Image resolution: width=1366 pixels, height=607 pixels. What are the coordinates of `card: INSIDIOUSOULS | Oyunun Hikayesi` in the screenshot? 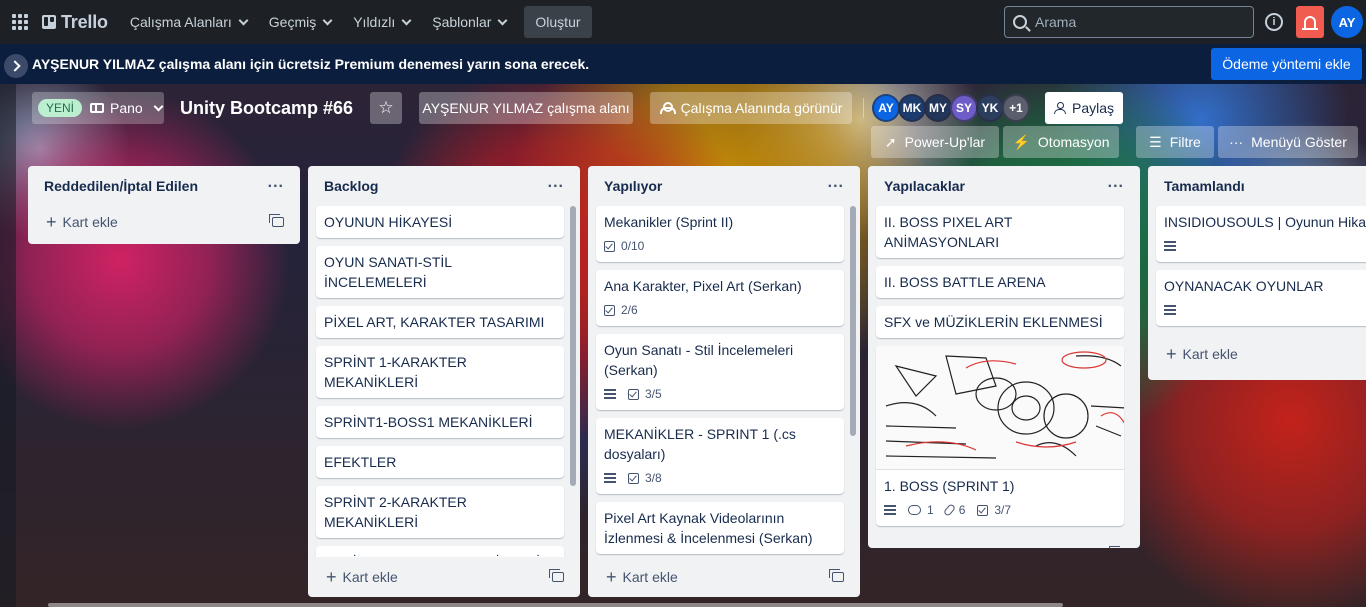 It's located at (1261, 234).